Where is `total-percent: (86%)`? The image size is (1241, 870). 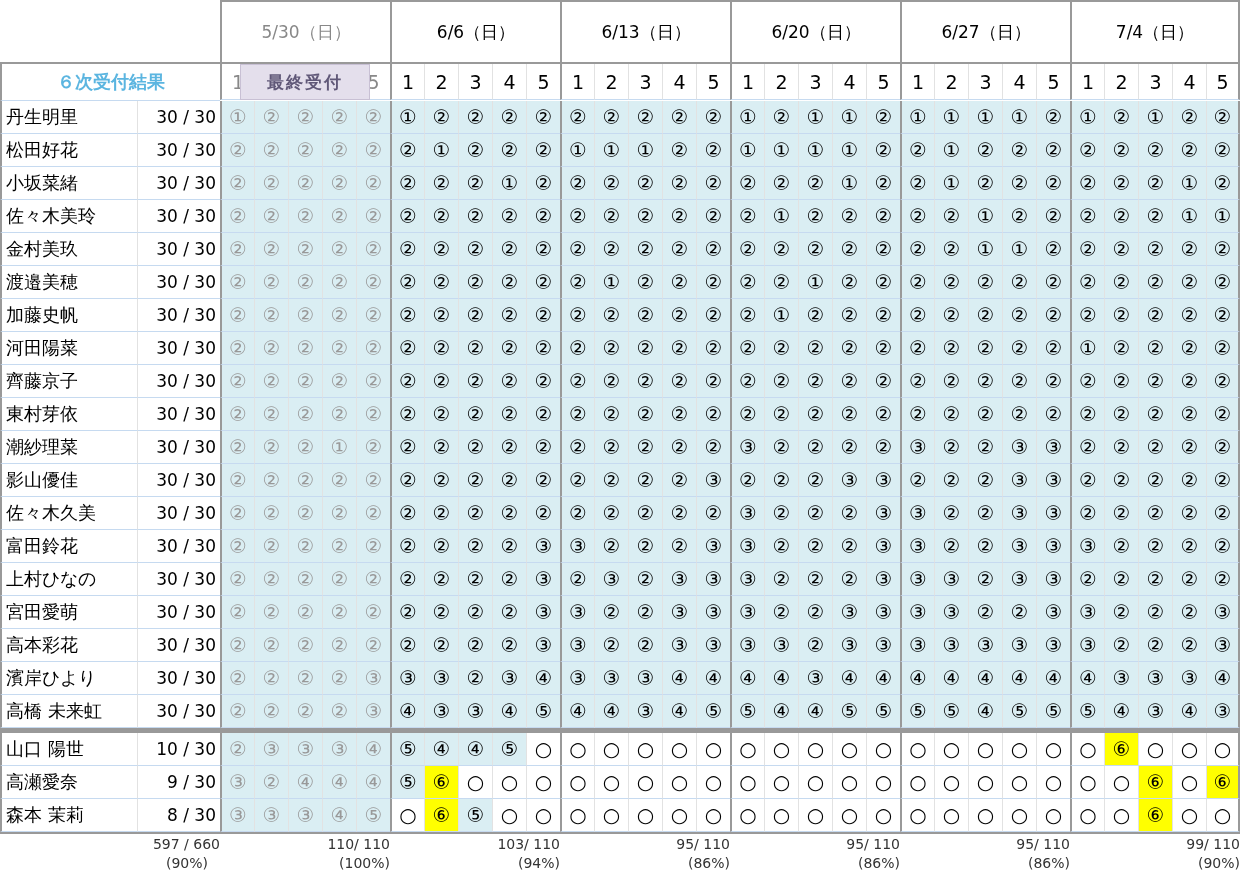 total-percent: (86%) is located at coordinates (1048, 862).